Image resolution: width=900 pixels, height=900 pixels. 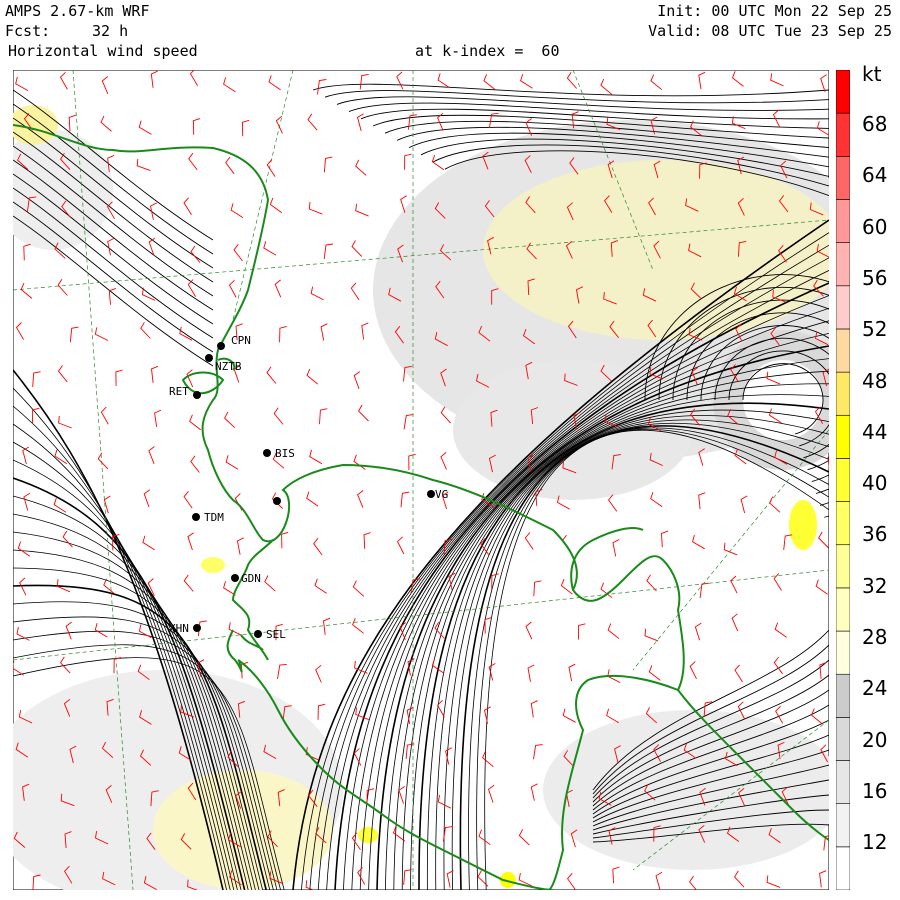 I want to click on colorbar-tick-label: 48, so click(x=875, y=380).